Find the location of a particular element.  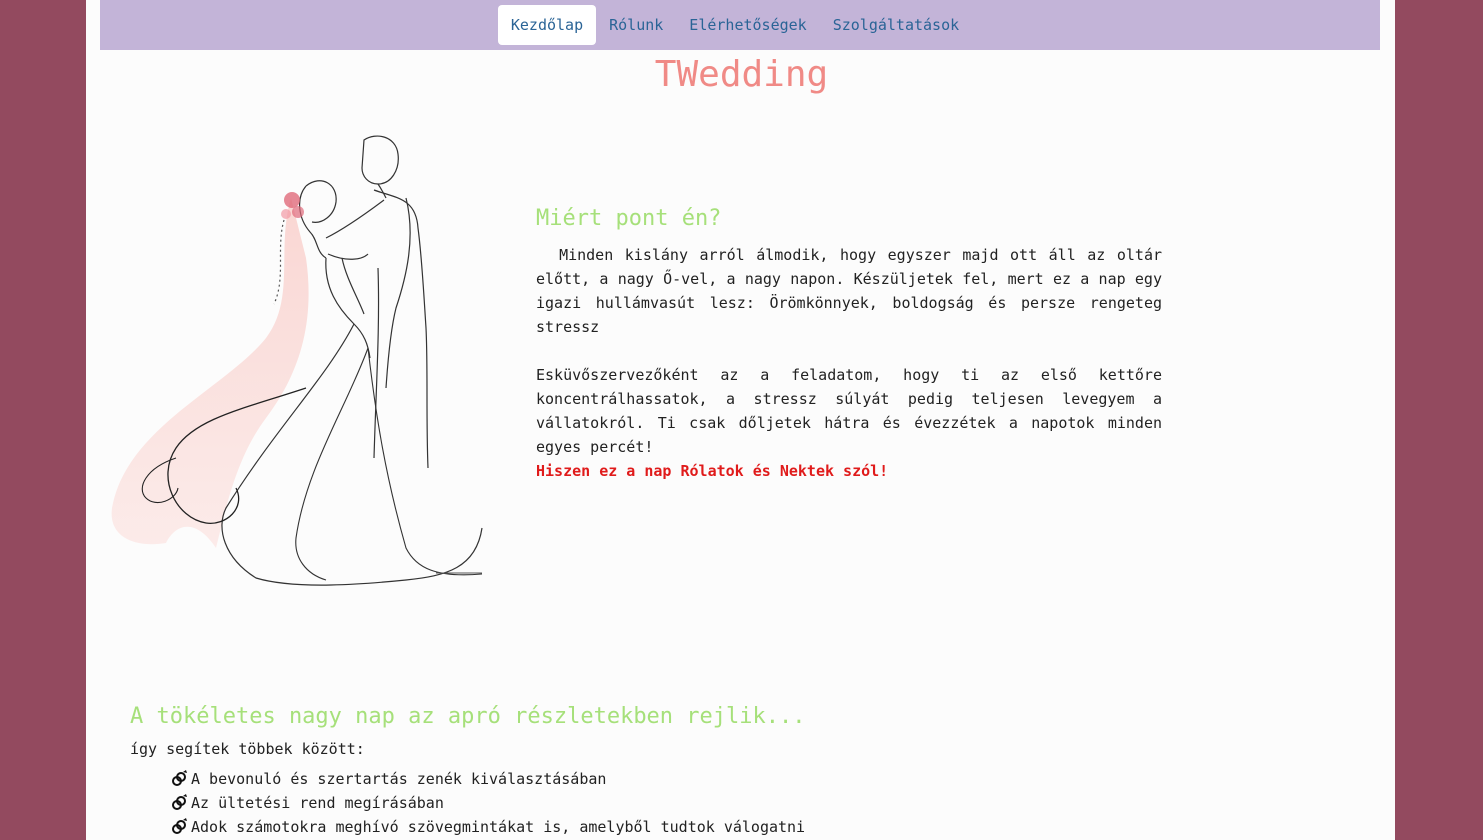

nav-item-home: Kezdőlap is located at coordinates (547, 25).